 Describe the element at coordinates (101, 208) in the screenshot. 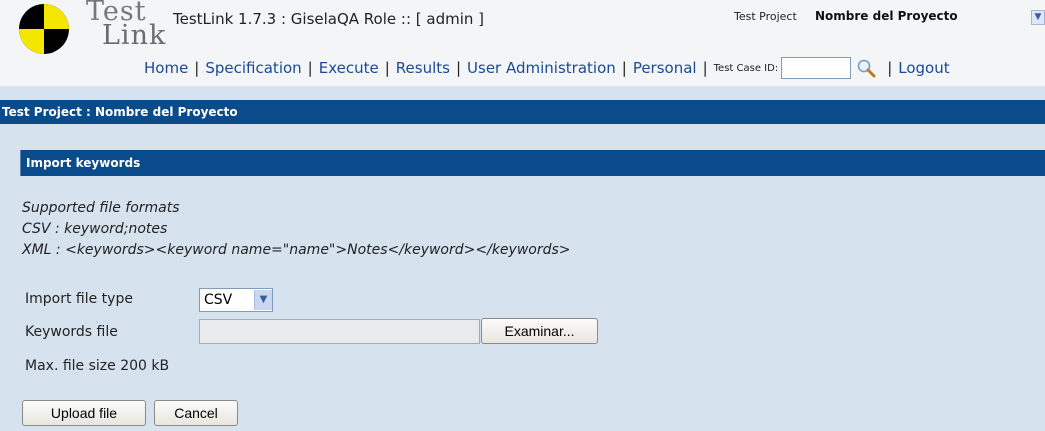

I see `formats-heading: Supported file formats` at that location.